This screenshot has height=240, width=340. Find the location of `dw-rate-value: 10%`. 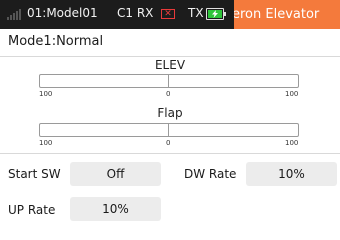

dw-rate-value: 10% is located at coordinates (291, 174).